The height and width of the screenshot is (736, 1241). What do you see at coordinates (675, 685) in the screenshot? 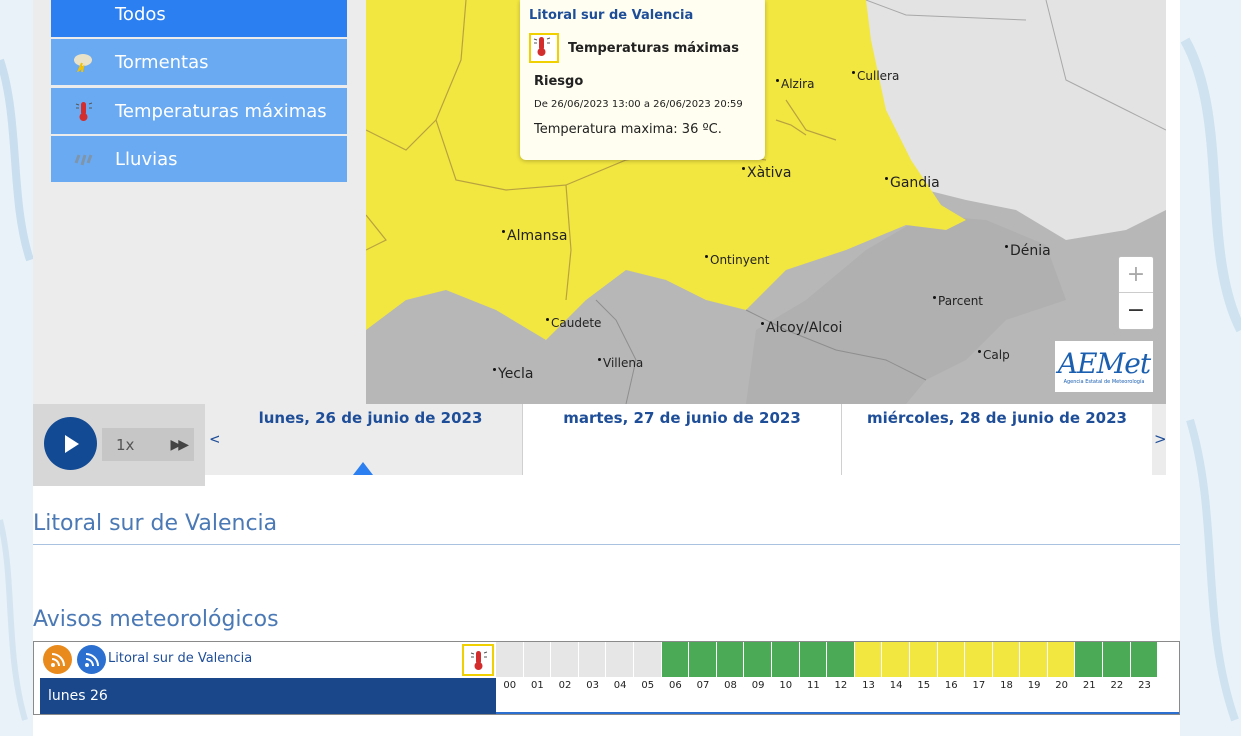
I see `hour-label: 06` at bounding box center [675, 685].